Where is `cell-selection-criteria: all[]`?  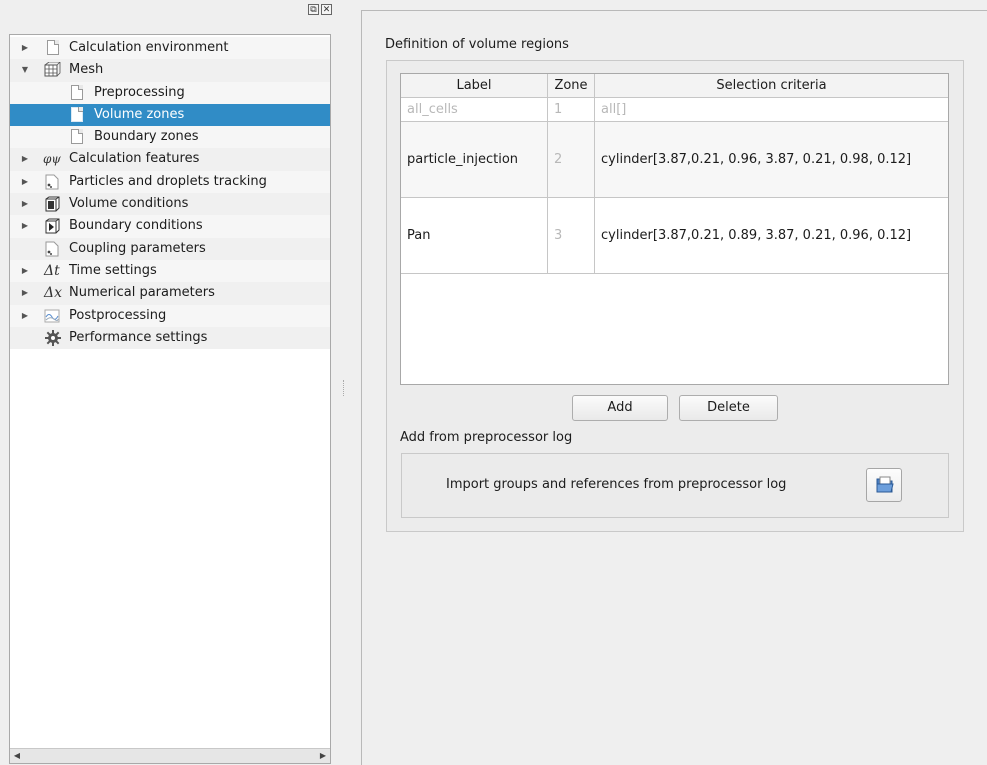
cell-selection-criteria: all[] is located at coordinates (771, 109).